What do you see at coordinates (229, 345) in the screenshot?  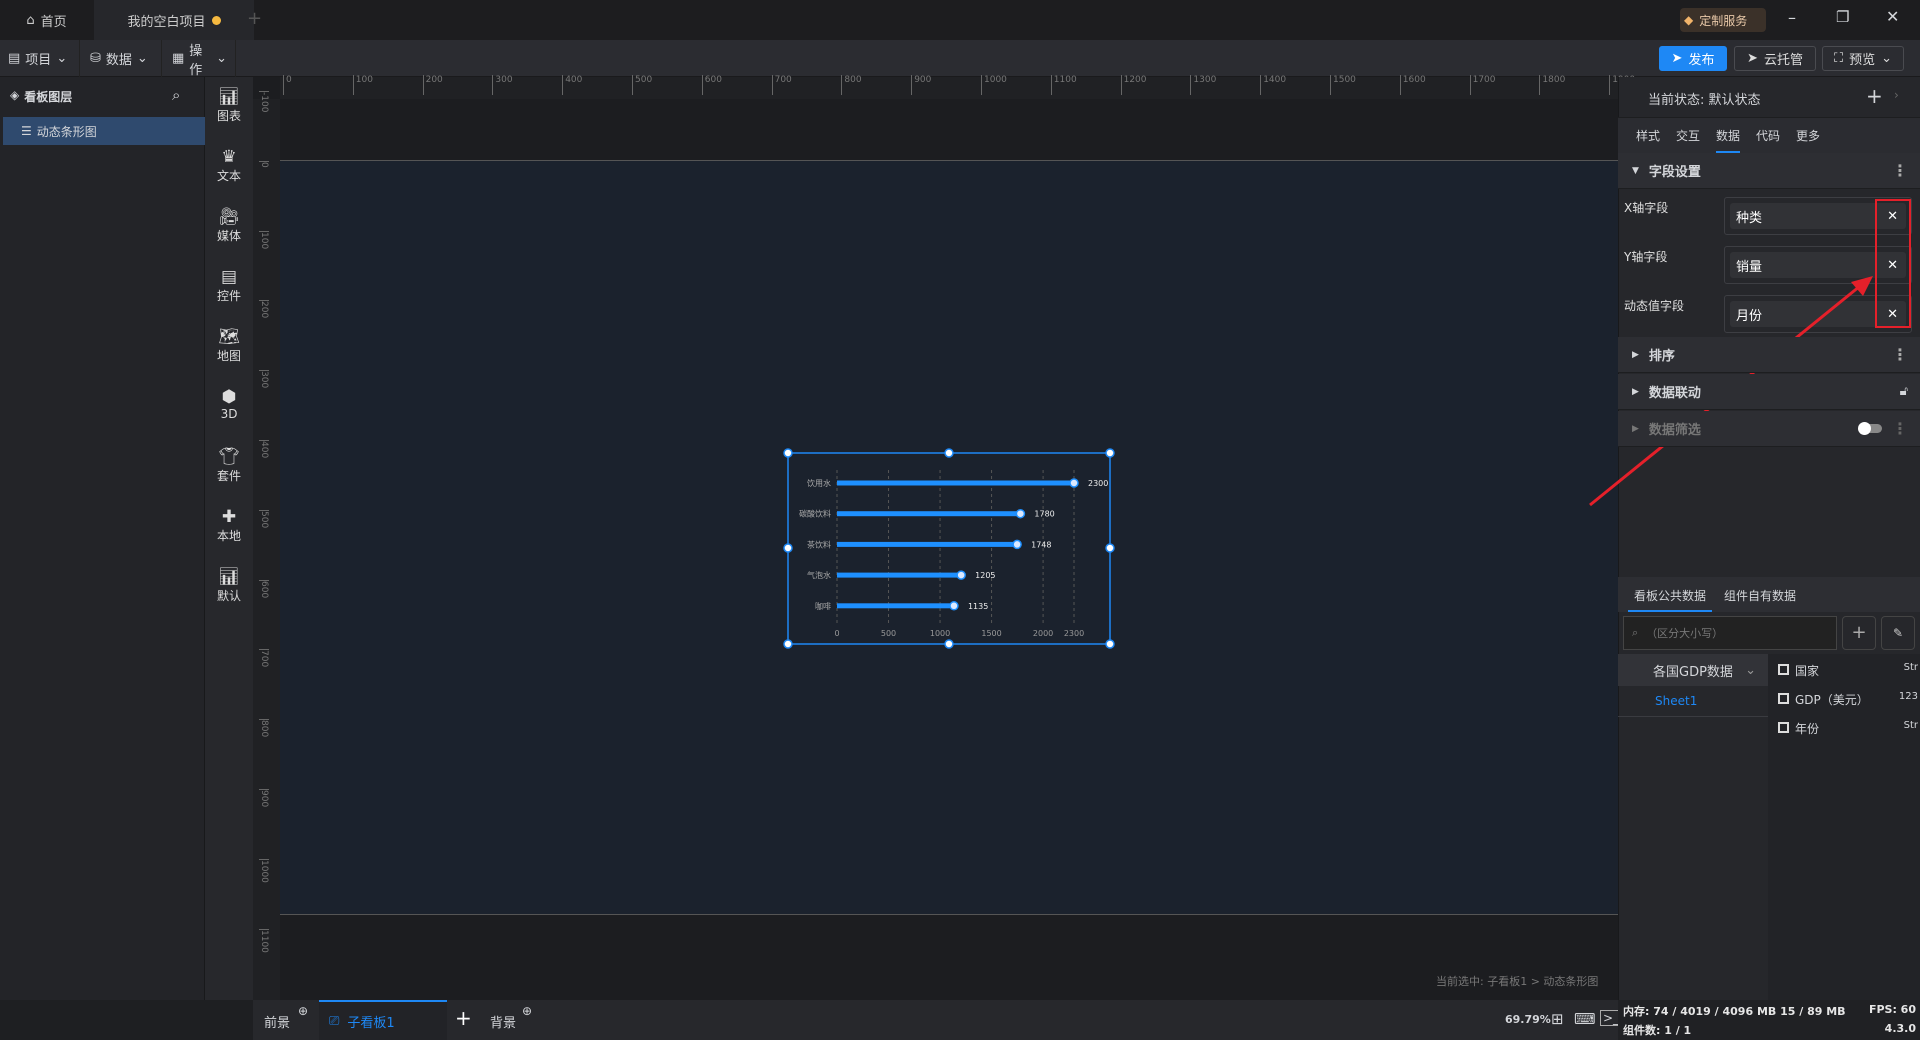 I see `component-4: 🗺︎ 地图` at bounding box center [229, 345].